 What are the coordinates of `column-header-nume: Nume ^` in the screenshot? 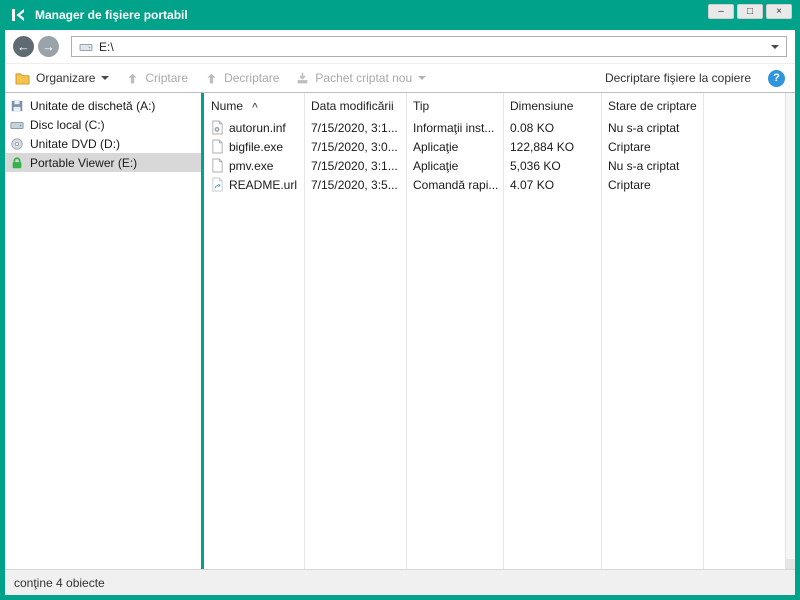 It's located at (254, 106).